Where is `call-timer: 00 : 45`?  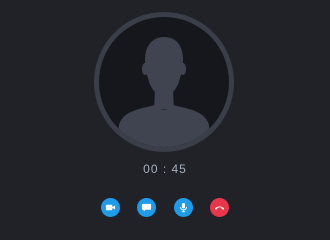 call-timer: 00 : 45 is located at coordinates (165, 169).